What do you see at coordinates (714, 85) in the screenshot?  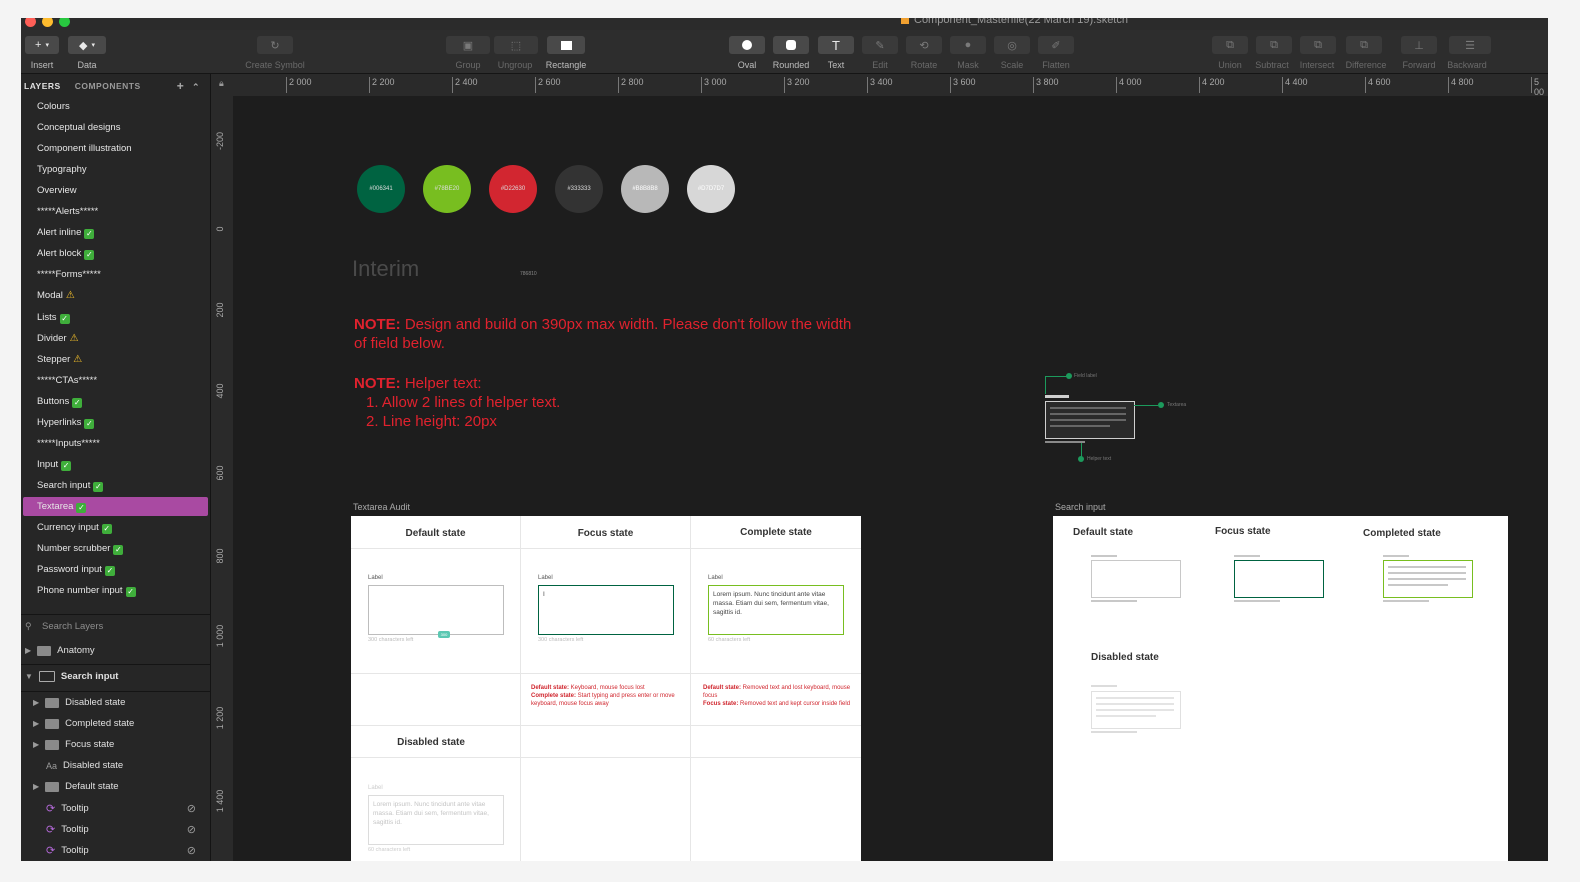 I see `ruler-tick-label: 3 000` at bounding box center [714, 85].